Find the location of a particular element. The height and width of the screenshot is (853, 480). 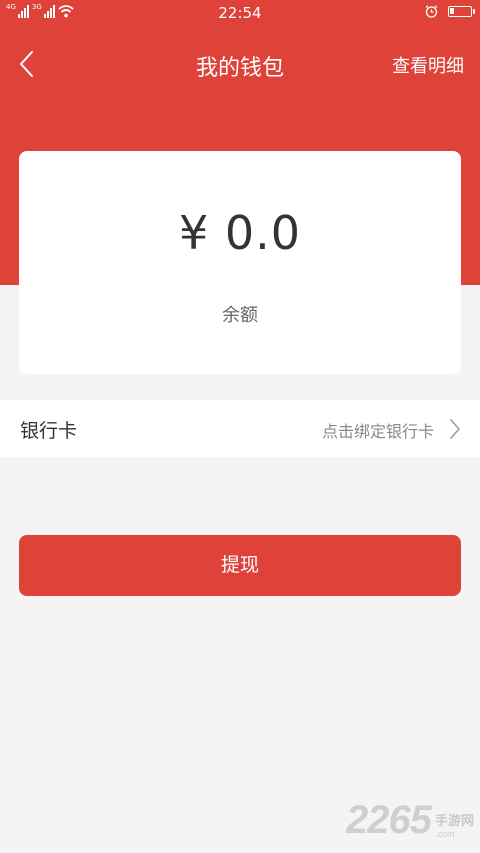

status-time: 22:54 is located at coordinates (240, 13).